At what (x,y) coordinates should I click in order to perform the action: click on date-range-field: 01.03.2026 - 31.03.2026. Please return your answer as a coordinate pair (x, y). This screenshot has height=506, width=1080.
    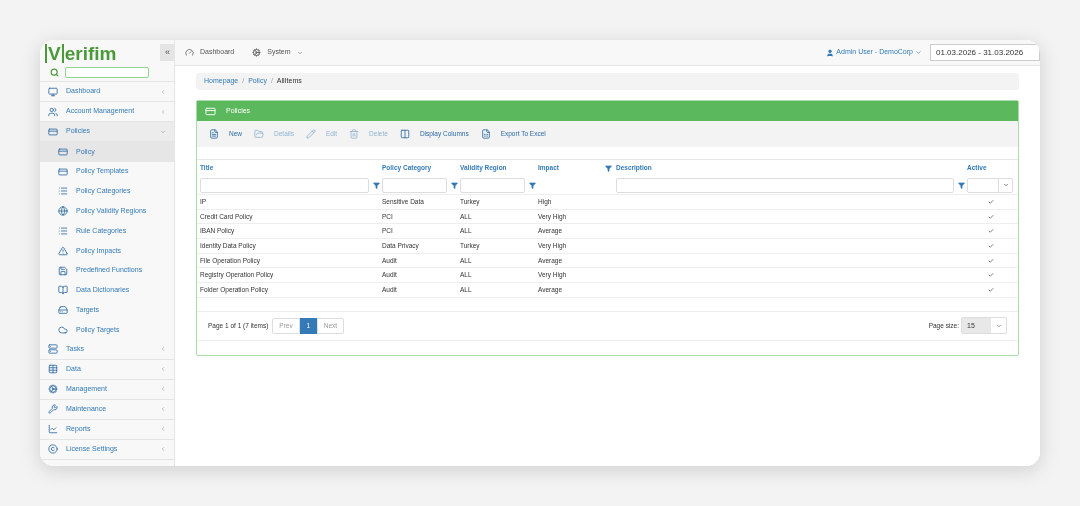
    Looking at the image, I should click on (985, 52).